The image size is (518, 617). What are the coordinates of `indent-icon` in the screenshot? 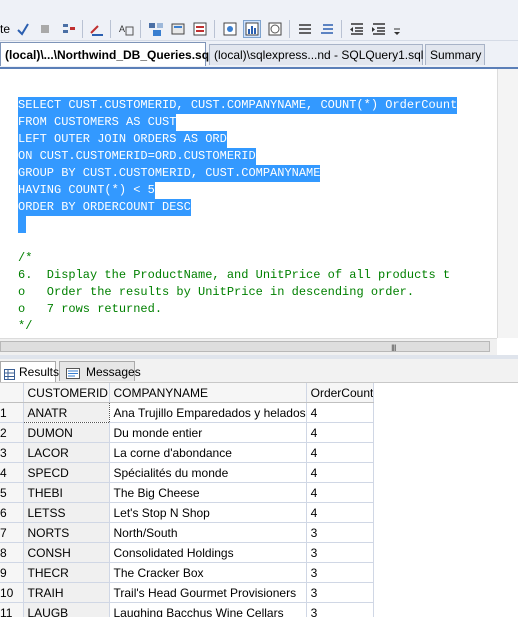 It's located at (379, 29).